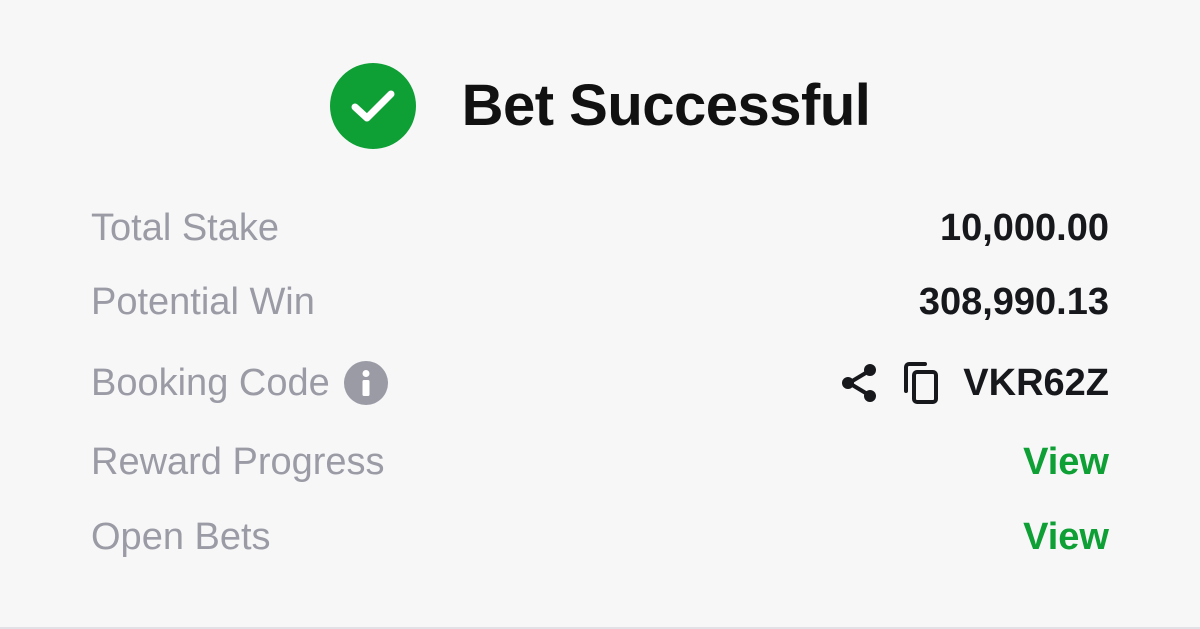 This screenshot has width=1200, height=629. Describe the element at coordinates (600, 302) in the screenshot. I see `potential-win-row: Potential Win 308,990.13` at that location.